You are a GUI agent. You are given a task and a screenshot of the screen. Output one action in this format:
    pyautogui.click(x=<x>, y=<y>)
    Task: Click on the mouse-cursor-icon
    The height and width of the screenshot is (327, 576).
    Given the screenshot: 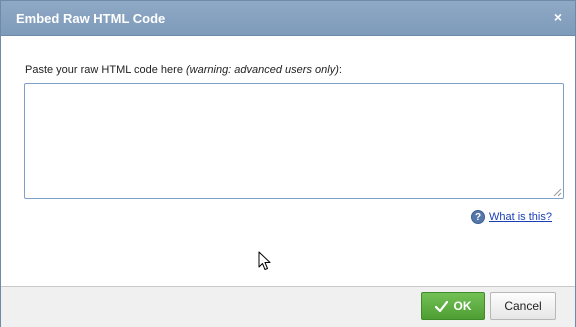 What is the action you would take?
    pyautogui.click(x=264, y=260)
    